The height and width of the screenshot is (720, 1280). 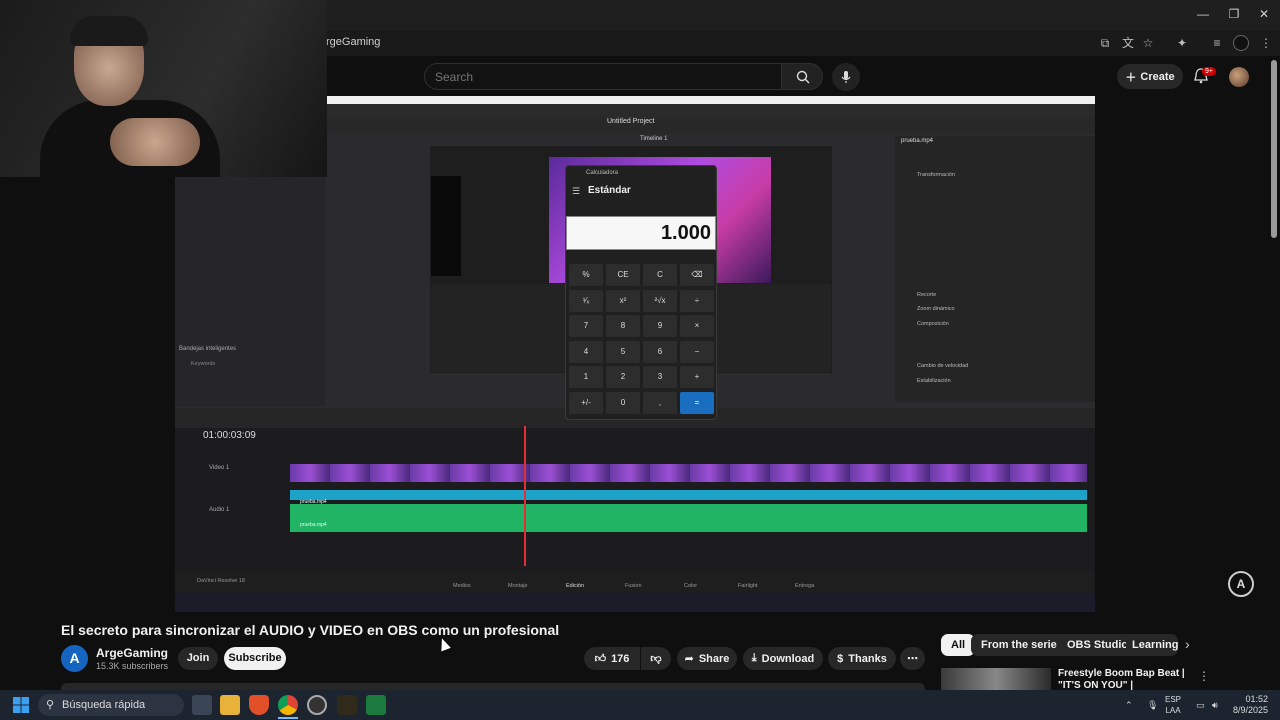 I want to click on inspector-file: prueba.mp4, so click(x=917, y=141).